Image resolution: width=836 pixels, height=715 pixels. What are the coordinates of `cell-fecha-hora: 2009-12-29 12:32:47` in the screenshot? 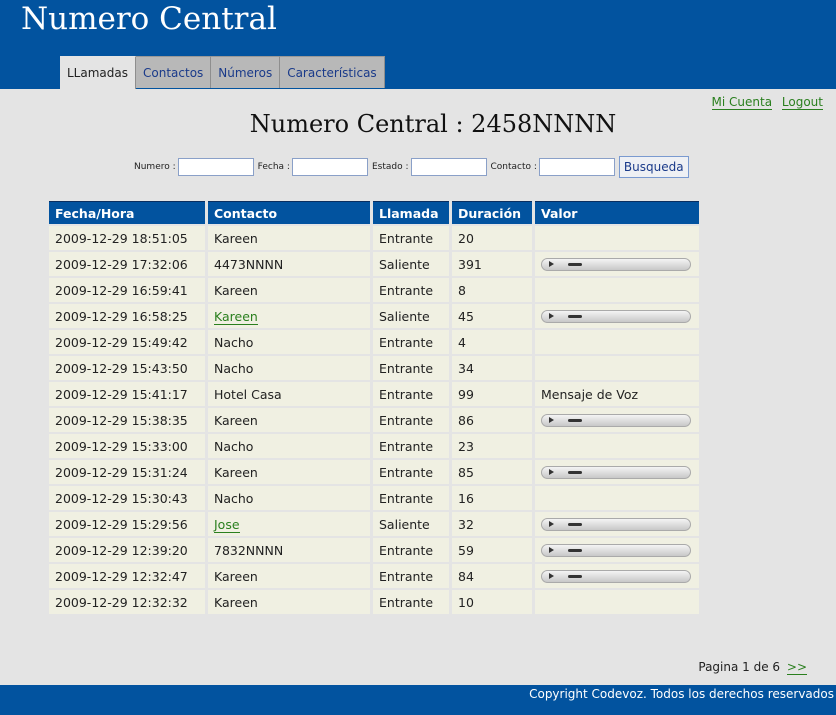 It's located at (127, 576).